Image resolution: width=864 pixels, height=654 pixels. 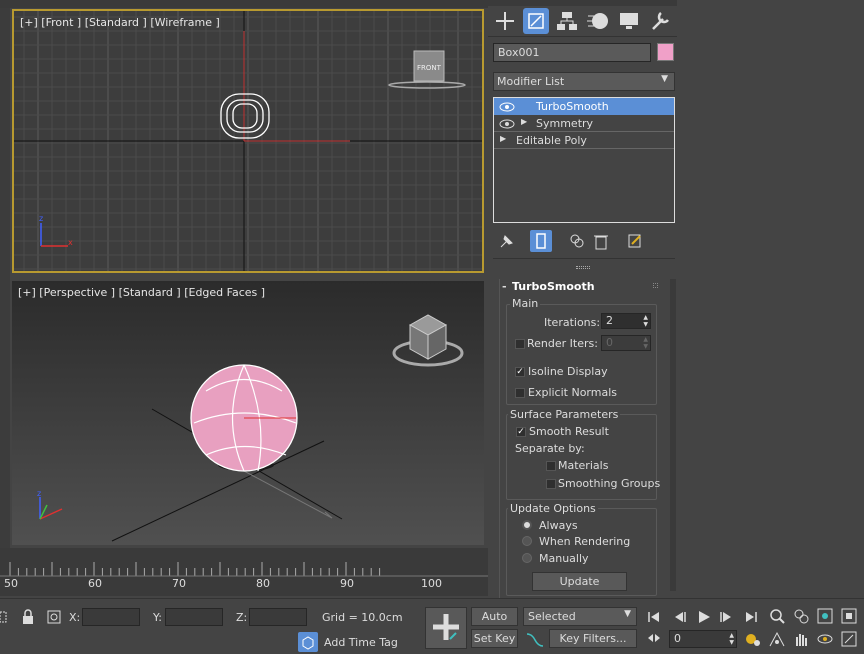 I want to click on timeline-ruler, so click(x=245, y=569).